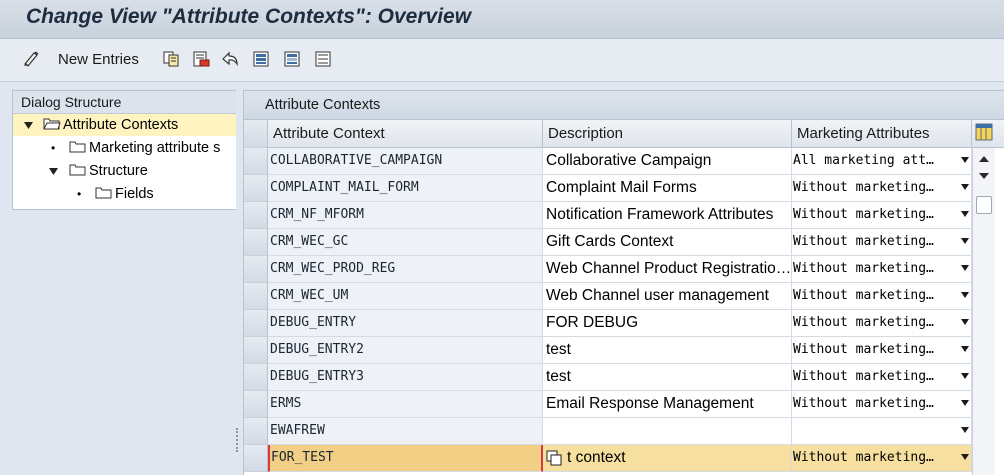 The width and height of the screenshot is (1004, 475). I want to click on cell-description: Email Response Management, so click(667, 404).